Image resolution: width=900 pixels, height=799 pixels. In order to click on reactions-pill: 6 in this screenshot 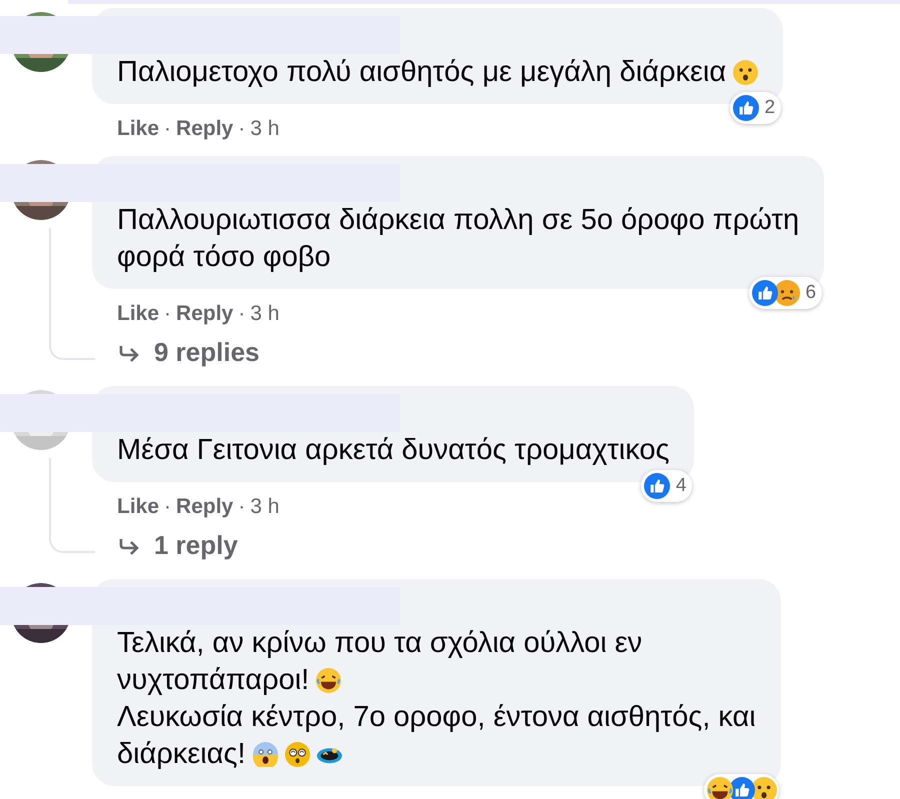, I will do `click(785, 293)`.